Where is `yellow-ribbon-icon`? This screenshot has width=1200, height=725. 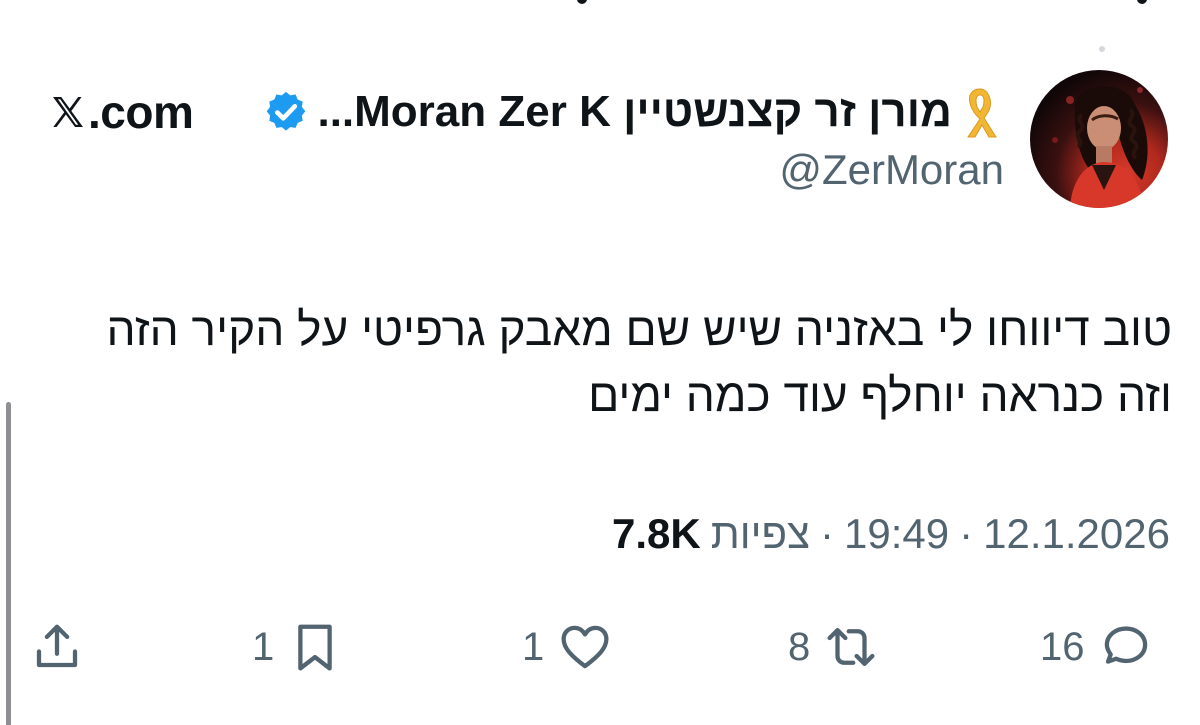
yellow-ribbon-icon is located at coordinates (982, 113).